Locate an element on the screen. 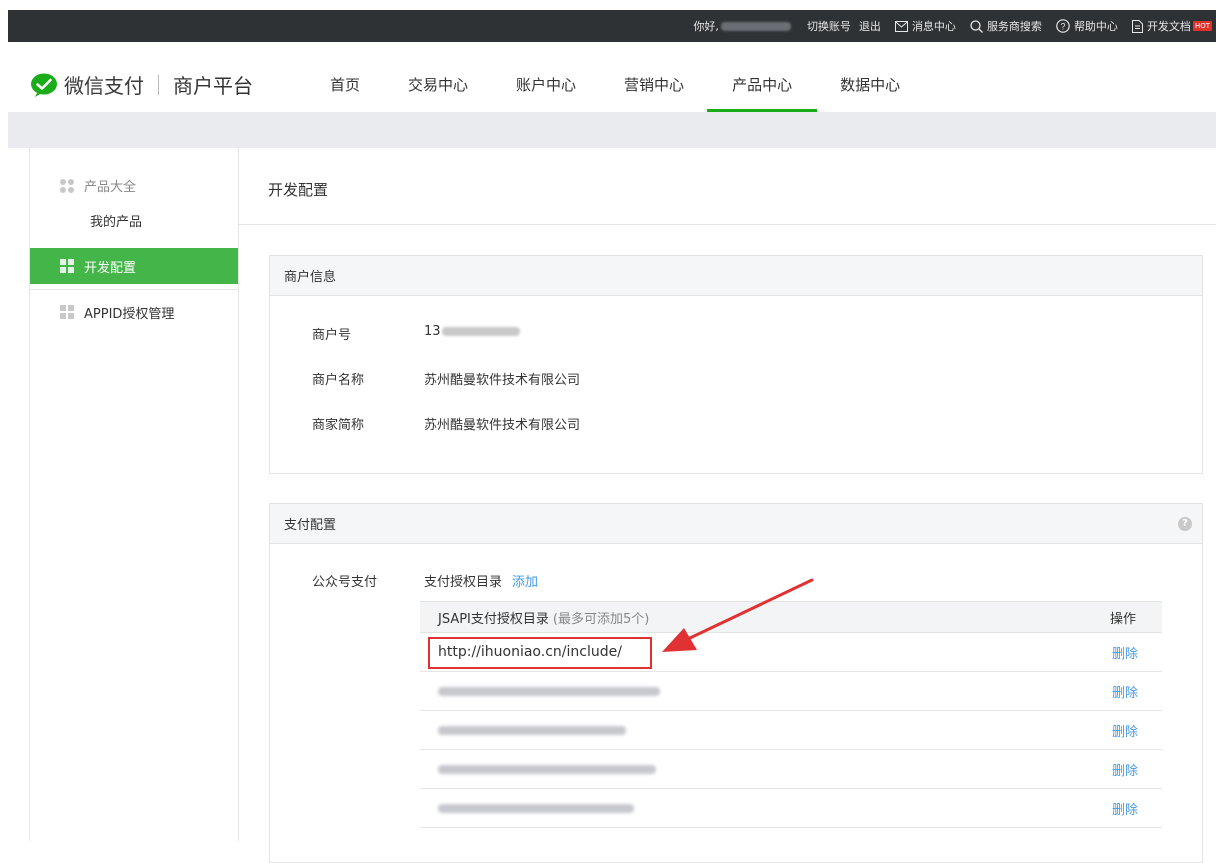 The width and height of the screenshot is (1216, 863). sidebar-item-my-products: 我的产品 is located at coordinates (116, 220).